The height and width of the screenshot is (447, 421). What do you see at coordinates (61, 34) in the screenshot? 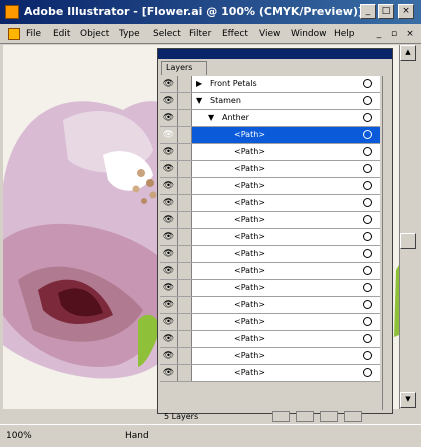
I see `menu-edit: Edit` at bounding box center [61, 34].